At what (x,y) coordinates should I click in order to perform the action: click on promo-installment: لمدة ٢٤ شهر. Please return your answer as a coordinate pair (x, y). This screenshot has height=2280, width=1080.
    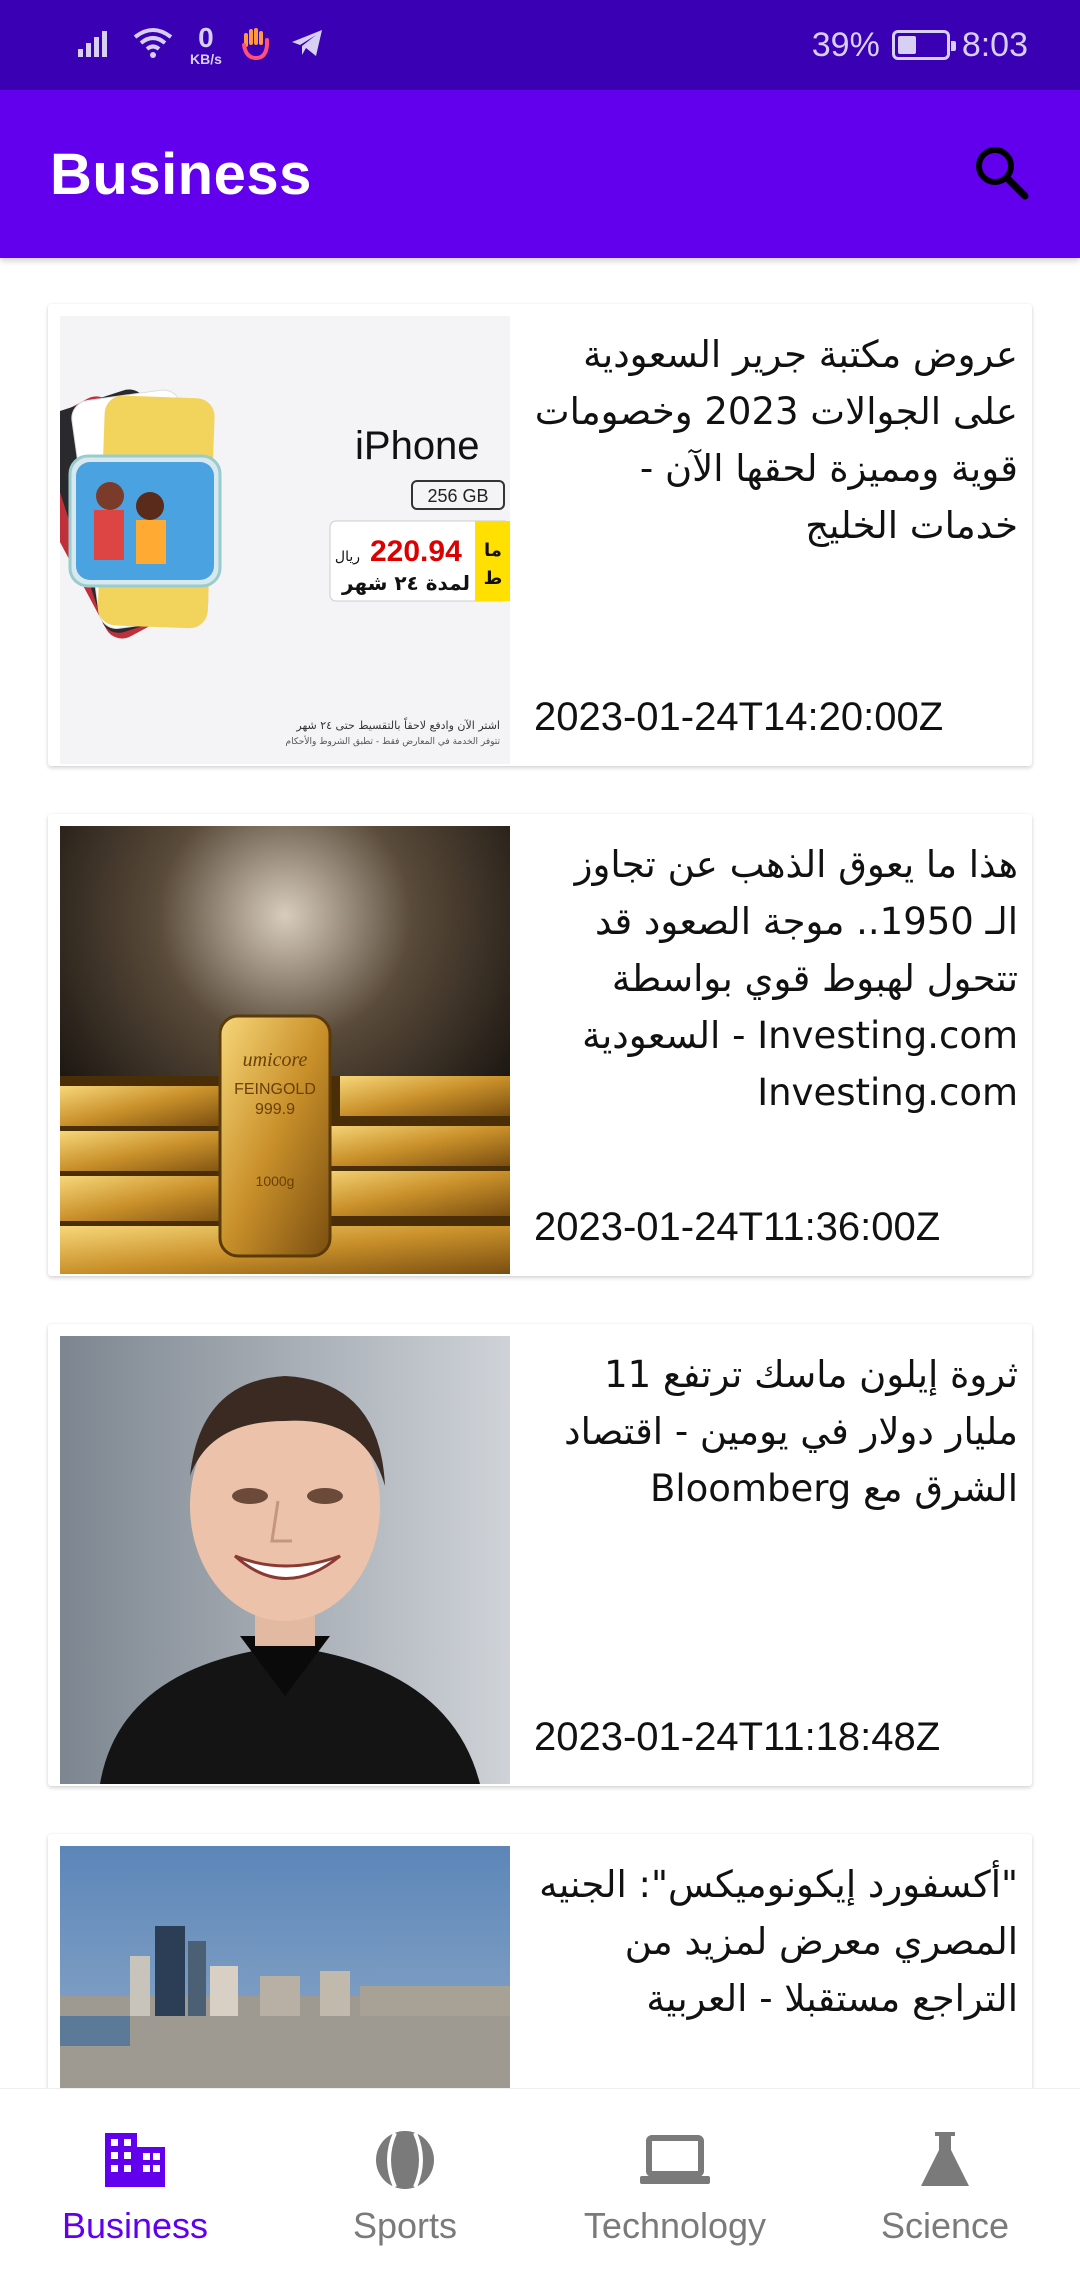
    Looking at the image, I should click on (405, 583).